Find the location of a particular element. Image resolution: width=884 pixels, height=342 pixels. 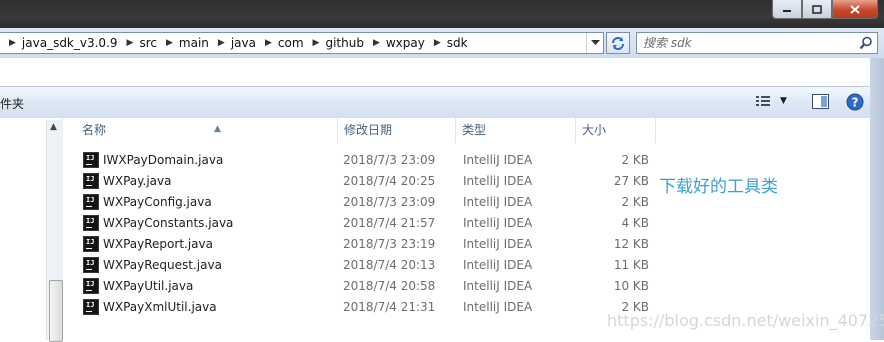

column-header-name: ▲ 名称 is located at coordinates (207, 130).